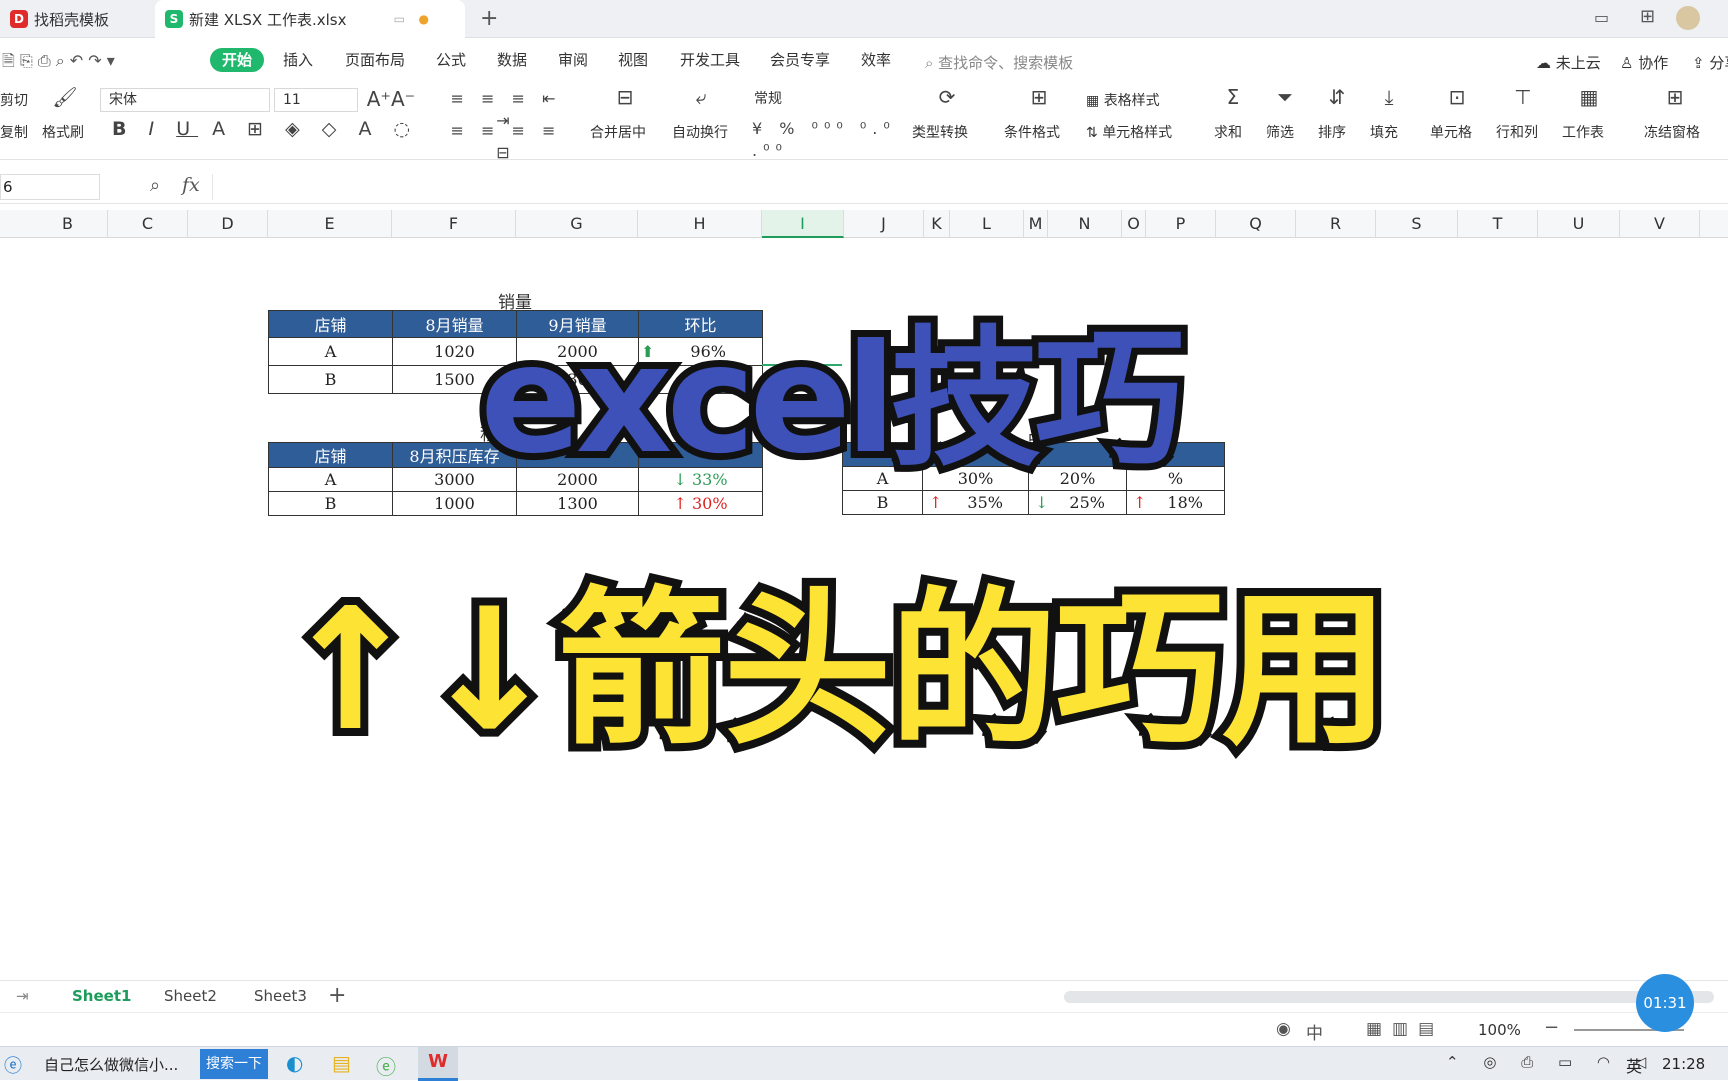  What do you see at coordinates (512, 60) in the screenshot?
I see `menu-data: 数据` at bounding box center [512, 60].